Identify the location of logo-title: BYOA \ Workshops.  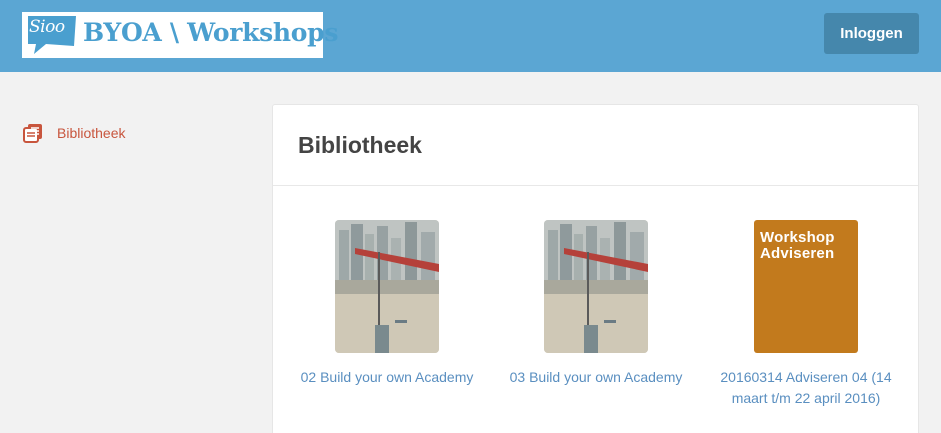
(211, 32).